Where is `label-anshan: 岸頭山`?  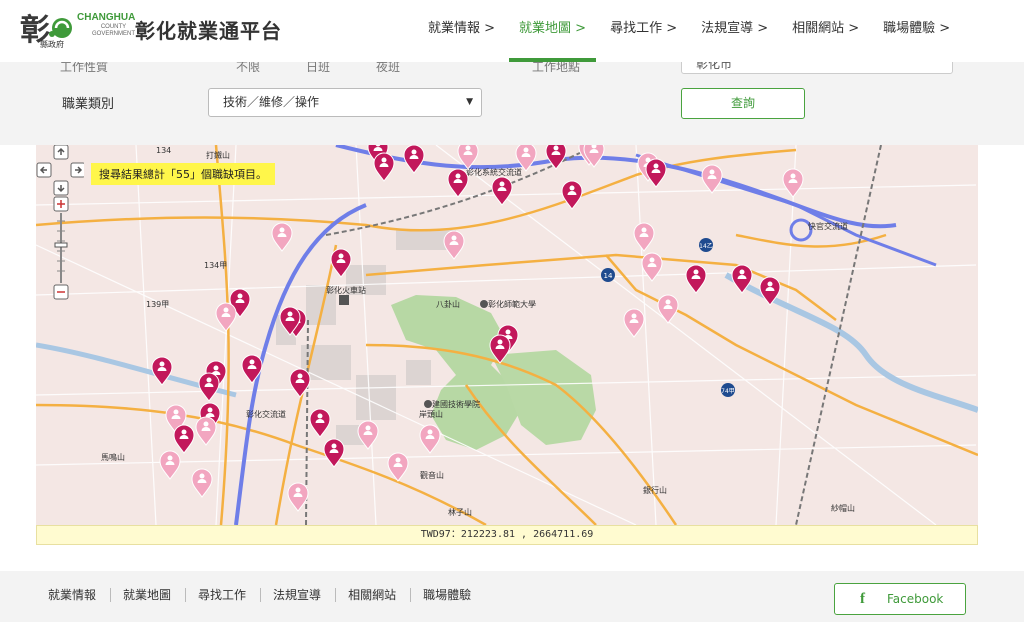
label-anshan: 岸頭山 is located at coordinates (431, 414).